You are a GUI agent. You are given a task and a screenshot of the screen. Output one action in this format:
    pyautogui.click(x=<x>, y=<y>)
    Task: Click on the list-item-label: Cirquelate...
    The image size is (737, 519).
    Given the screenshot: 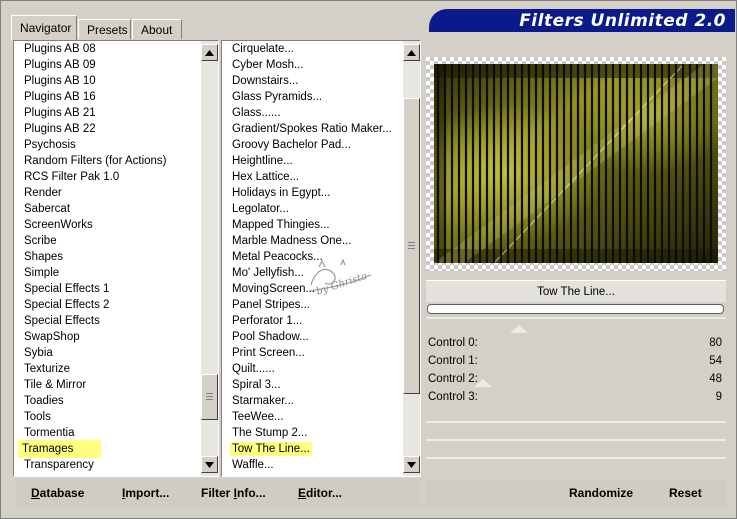 What is the action you would take?
    pyautogui.click(x=263, y=49)
    